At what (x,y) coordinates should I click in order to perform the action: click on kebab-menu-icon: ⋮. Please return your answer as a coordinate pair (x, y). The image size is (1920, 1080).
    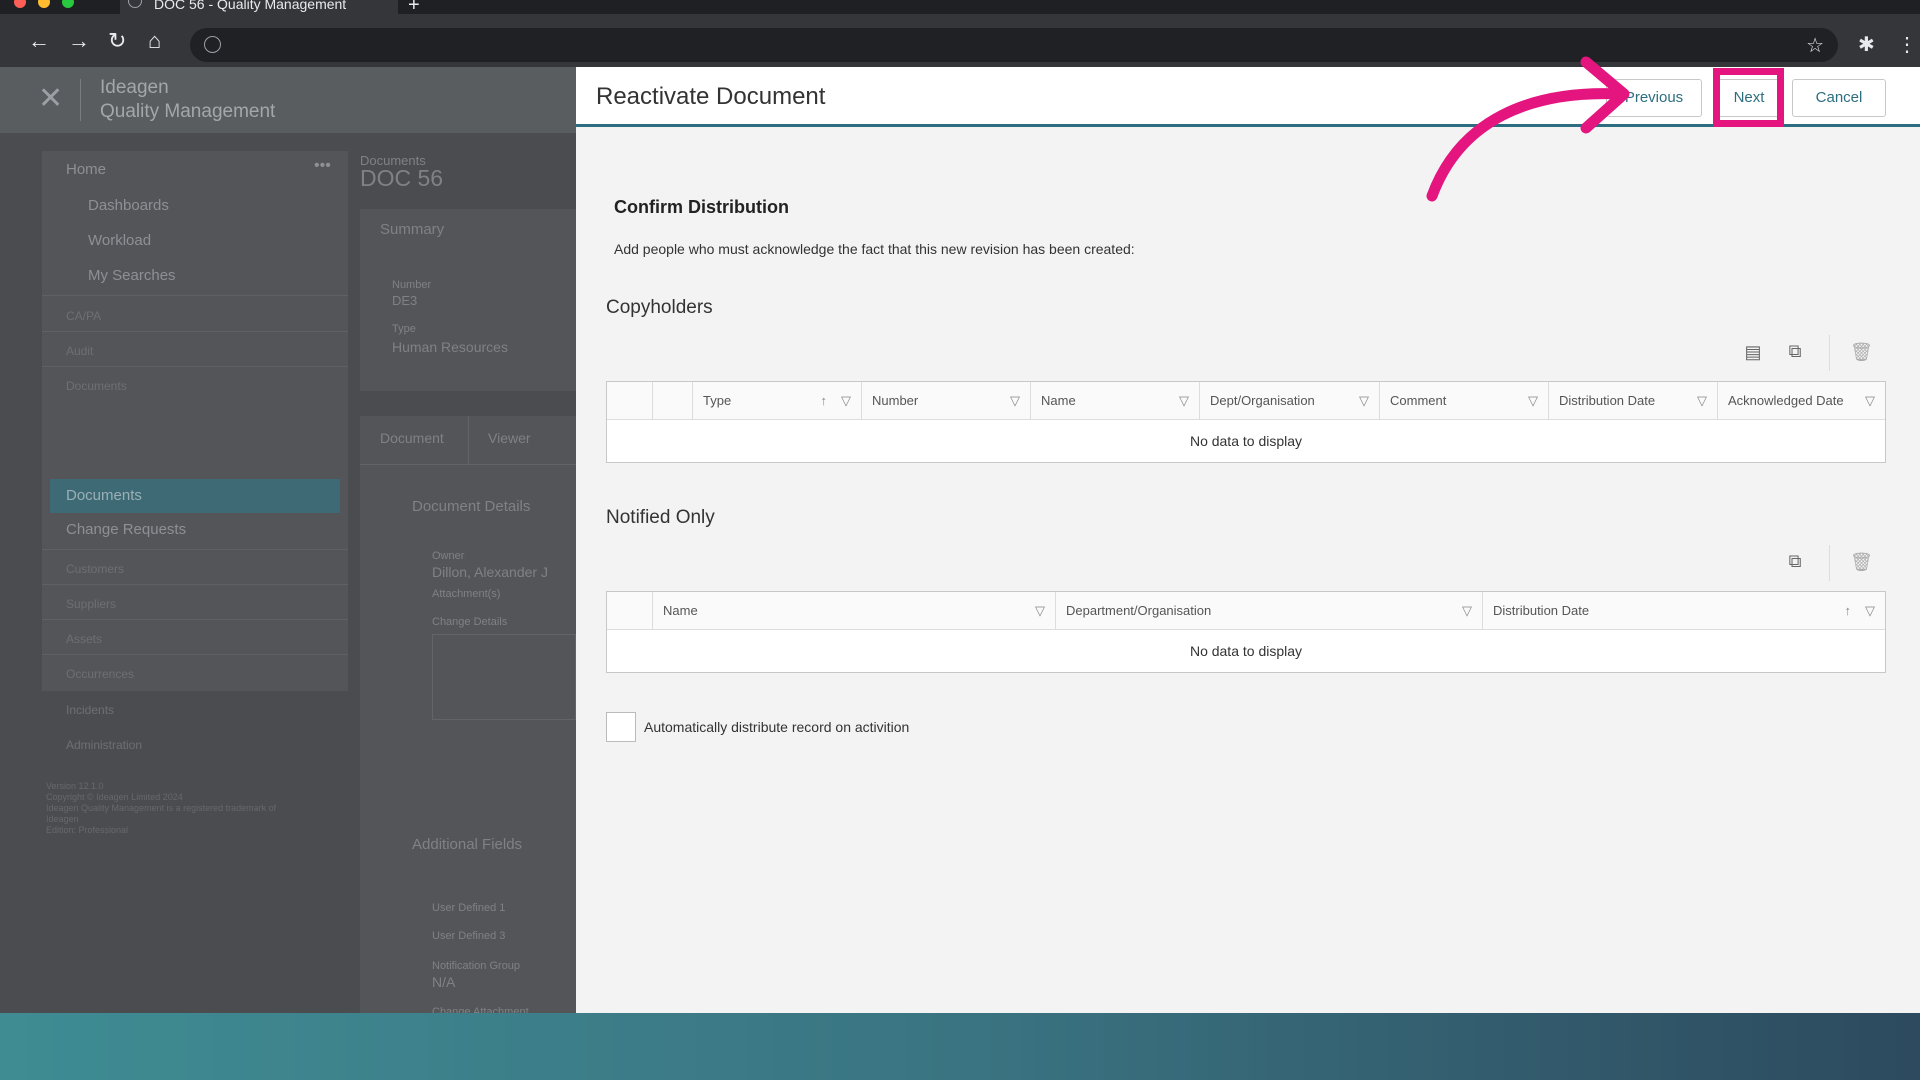
    Looking at the image, I should click on (1907, 44).